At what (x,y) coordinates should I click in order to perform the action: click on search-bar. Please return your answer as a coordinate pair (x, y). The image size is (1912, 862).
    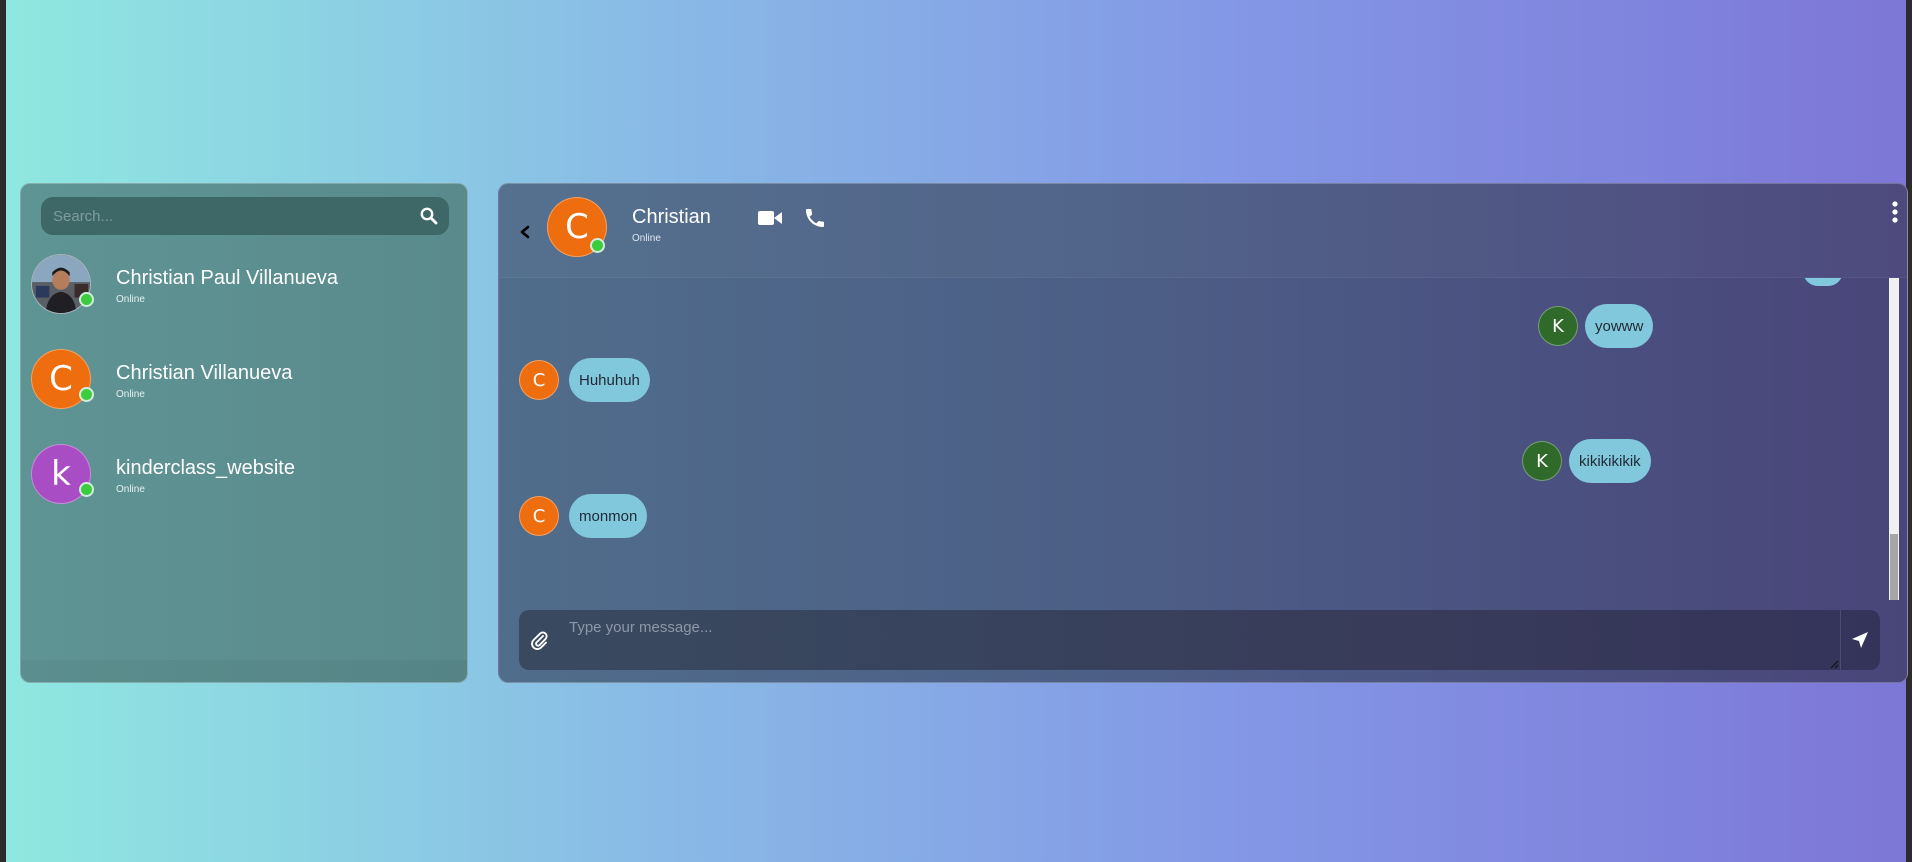
    Looking at the image, I should click on (245, 216).